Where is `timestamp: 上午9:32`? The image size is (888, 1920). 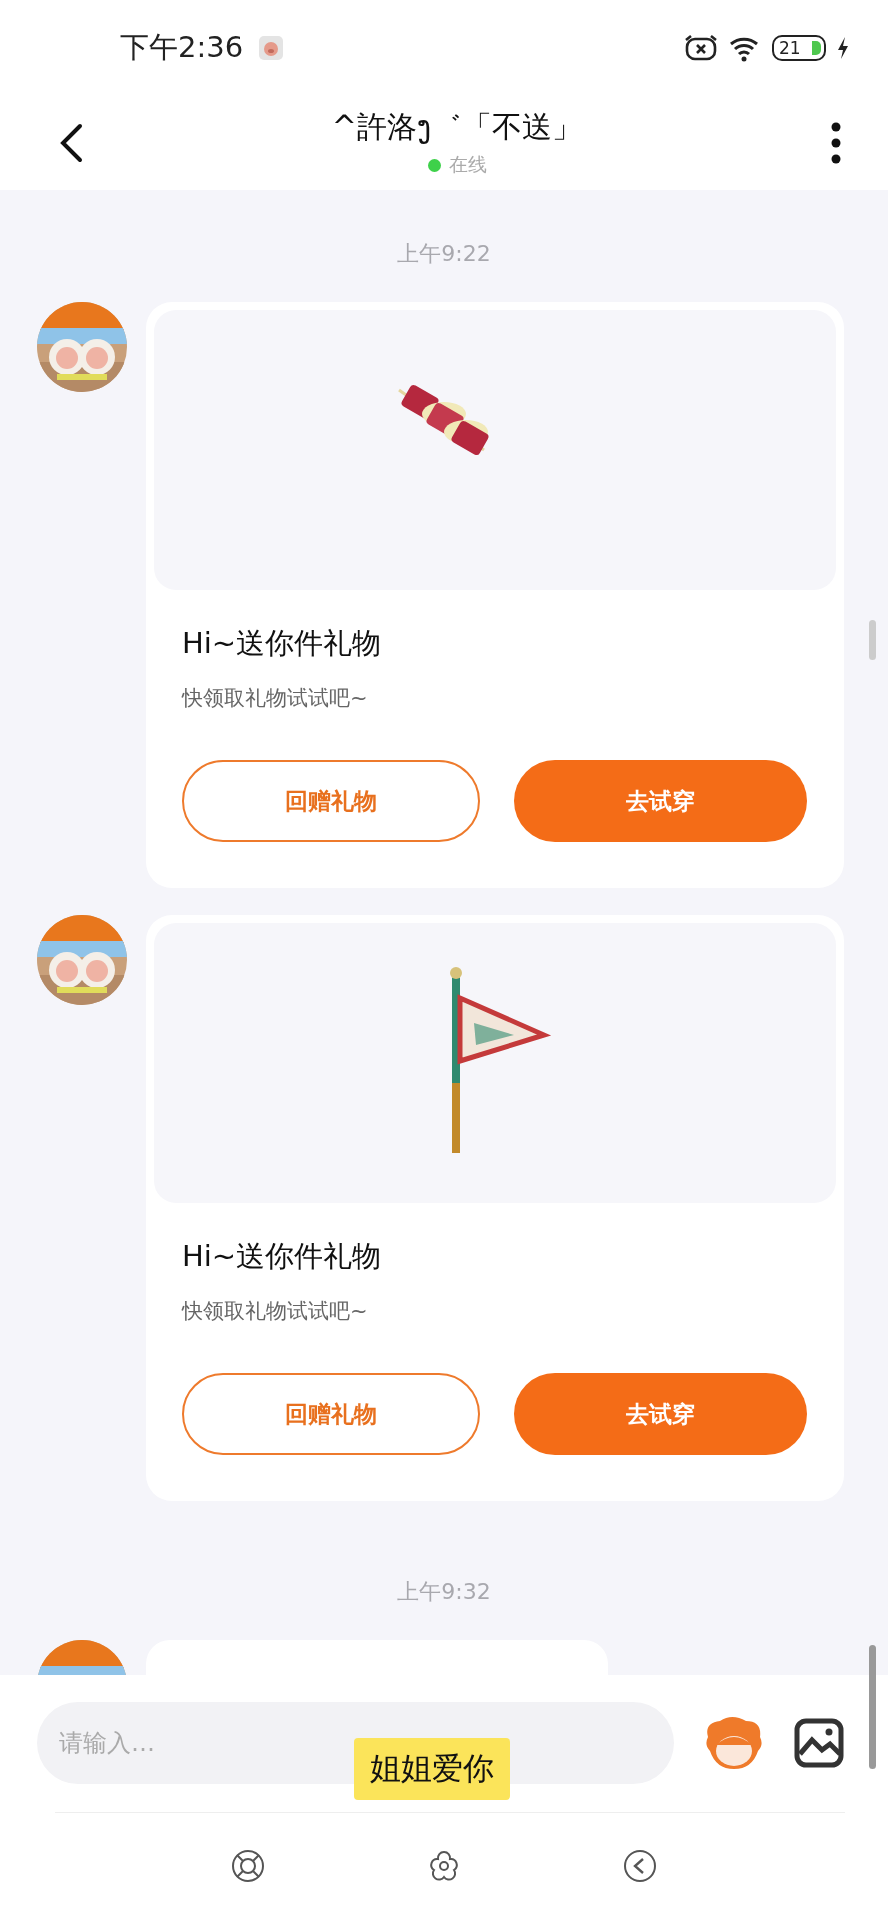 timestamp: 上午9:32 is located at coordinates (444, 1592).